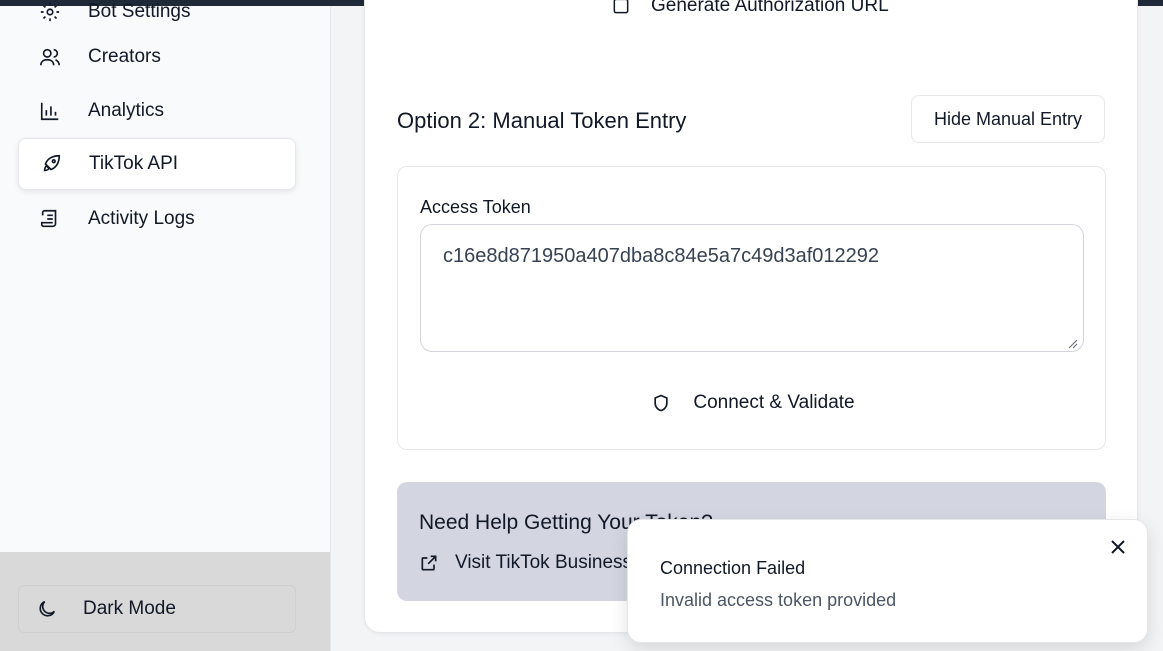 The height and width of the screenshot is (651, 1163). I want to click on shield-icon, so click(661, 403).